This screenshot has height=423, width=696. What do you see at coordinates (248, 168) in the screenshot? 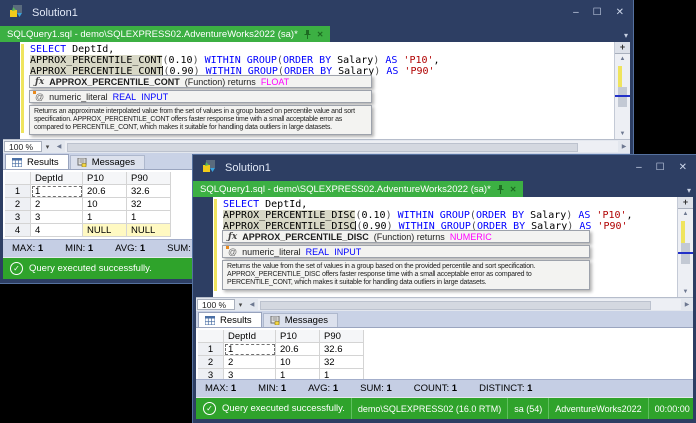
I see `window-title: Solution1` at bounding box center [248, 168].